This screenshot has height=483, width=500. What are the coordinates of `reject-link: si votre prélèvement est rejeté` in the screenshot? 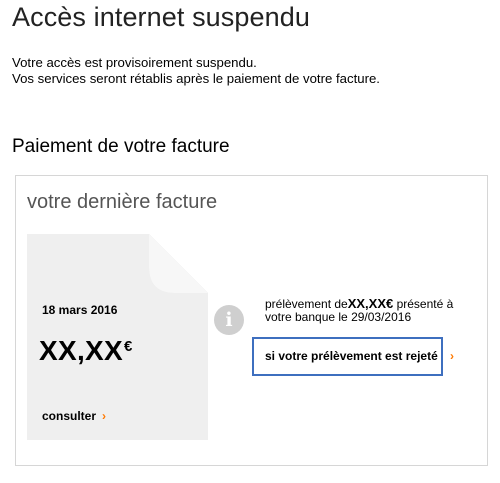 It's located at (351, 356).